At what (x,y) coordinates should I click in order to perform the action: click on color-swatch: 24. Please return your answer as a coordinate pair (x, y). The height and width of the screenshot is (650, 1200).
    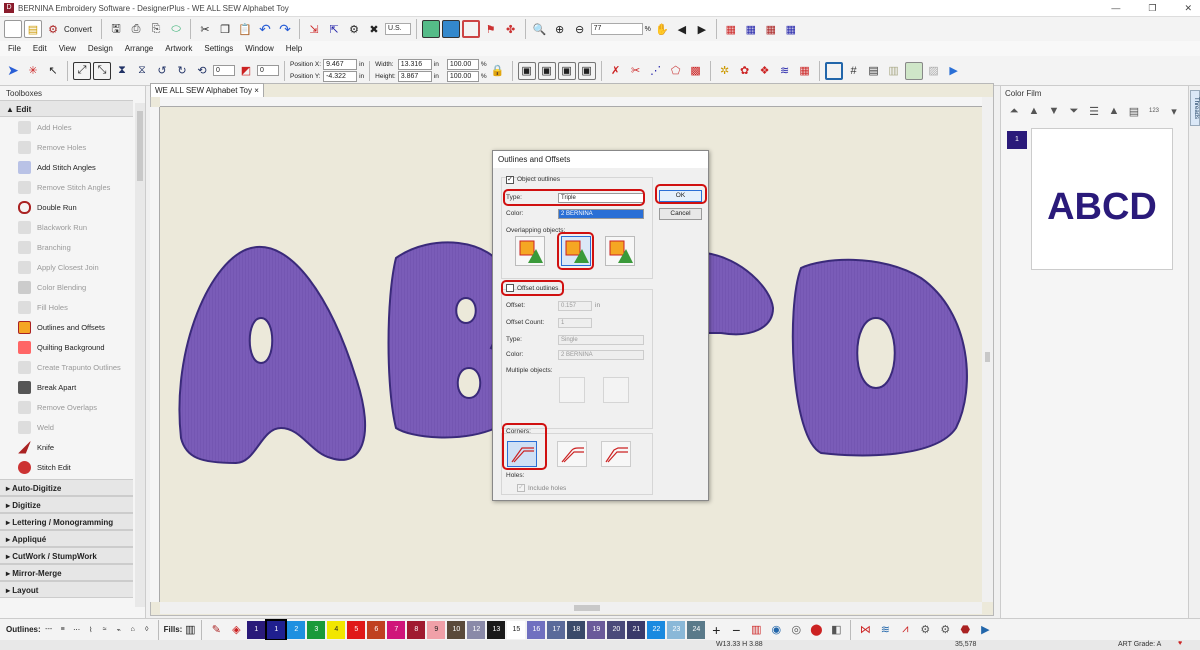
    Looking at the image, I should click on (696, 629).